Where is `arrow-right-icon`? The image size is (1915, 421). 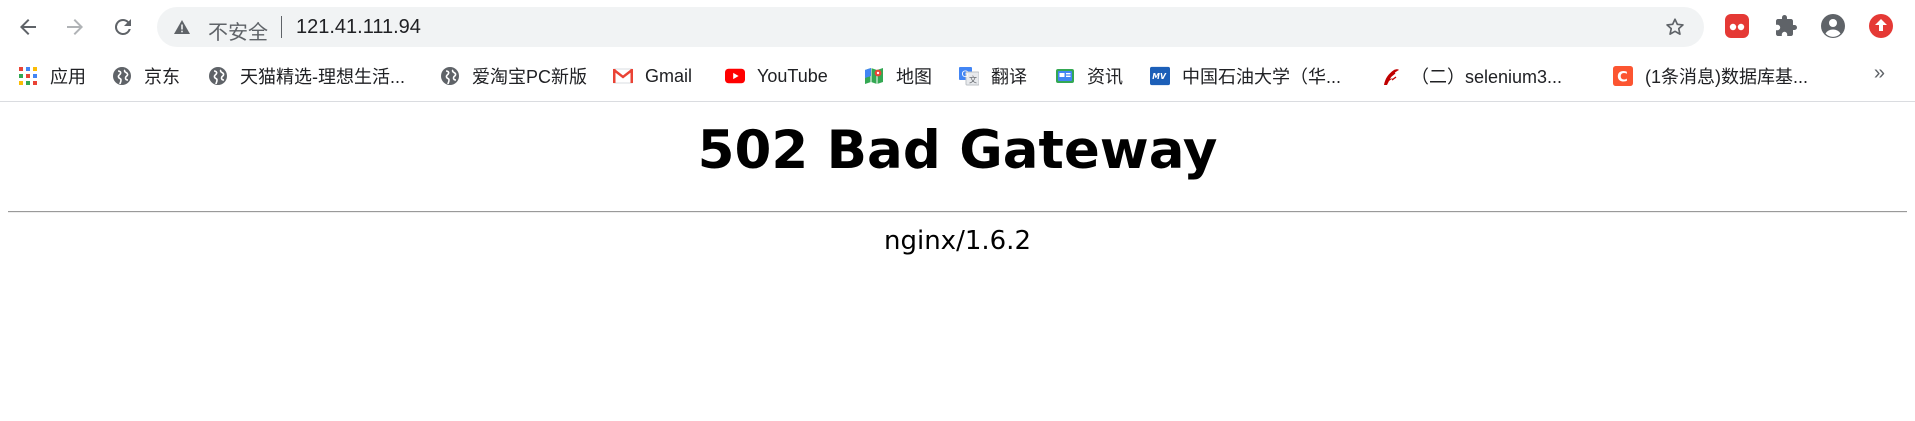
arrow-right-icon is located at coordinates (75, 27).